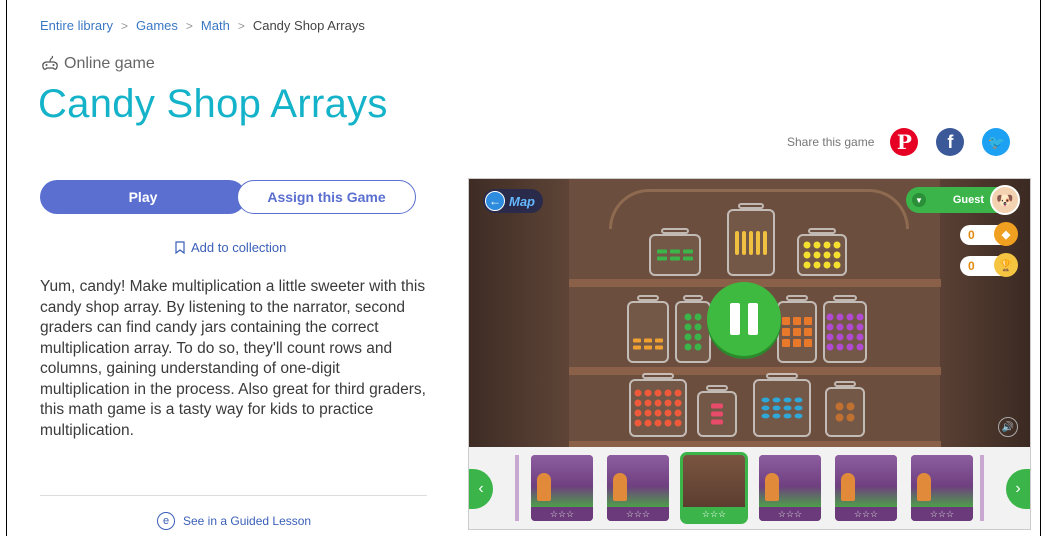 This screenshot has height=536, width=1045. I want to click on twitter-icon: 🐦, so click(996, 142).